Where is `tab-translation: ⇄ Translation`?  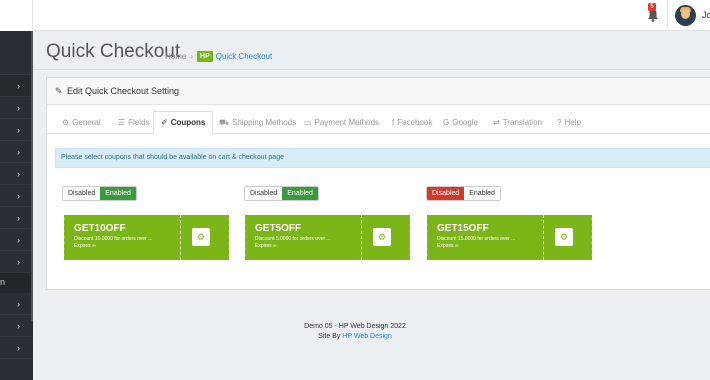 tab-translation: ⇄ Translation is located at coordinates (517, 122).